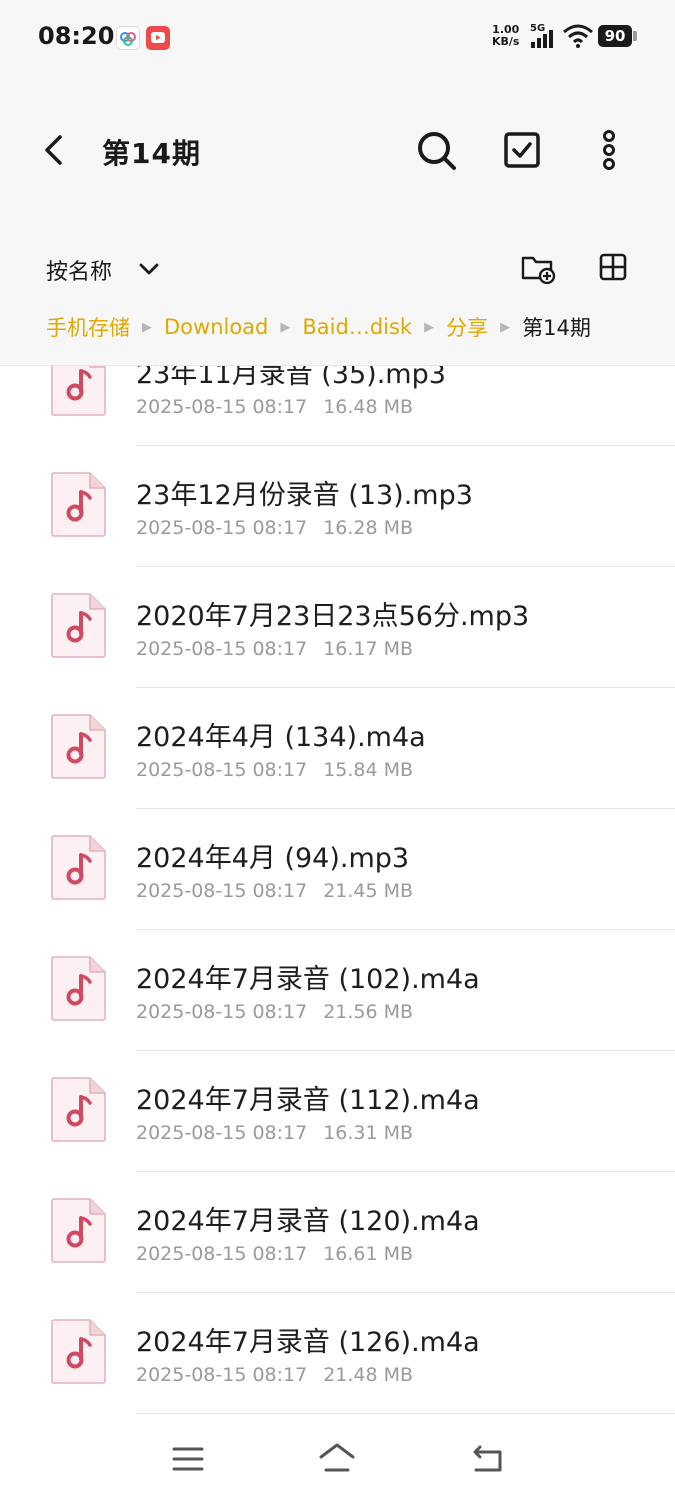 This screenshot has height=1500, width=675. I want to click on breadcrumb-item-share: 分享, so click(467, 327).